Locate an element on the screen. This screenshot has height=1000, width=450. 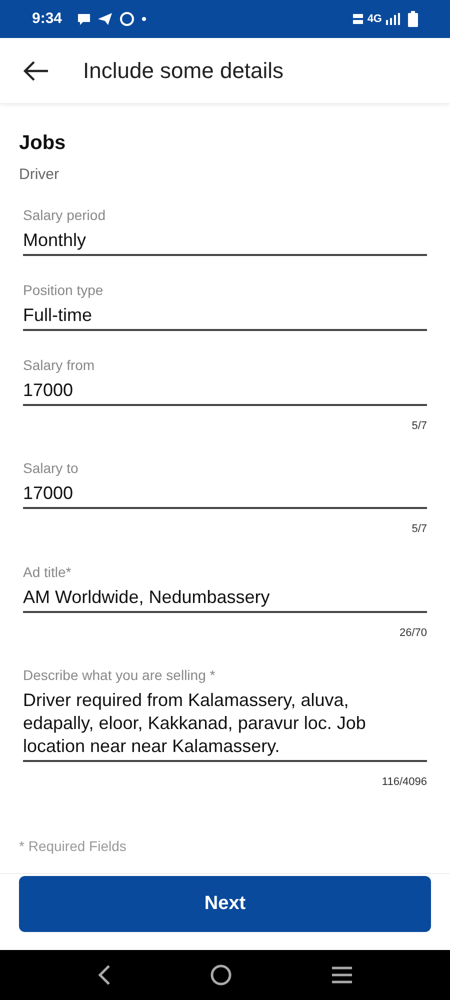
back-arrow-icon is located at coordinates (36, 71).